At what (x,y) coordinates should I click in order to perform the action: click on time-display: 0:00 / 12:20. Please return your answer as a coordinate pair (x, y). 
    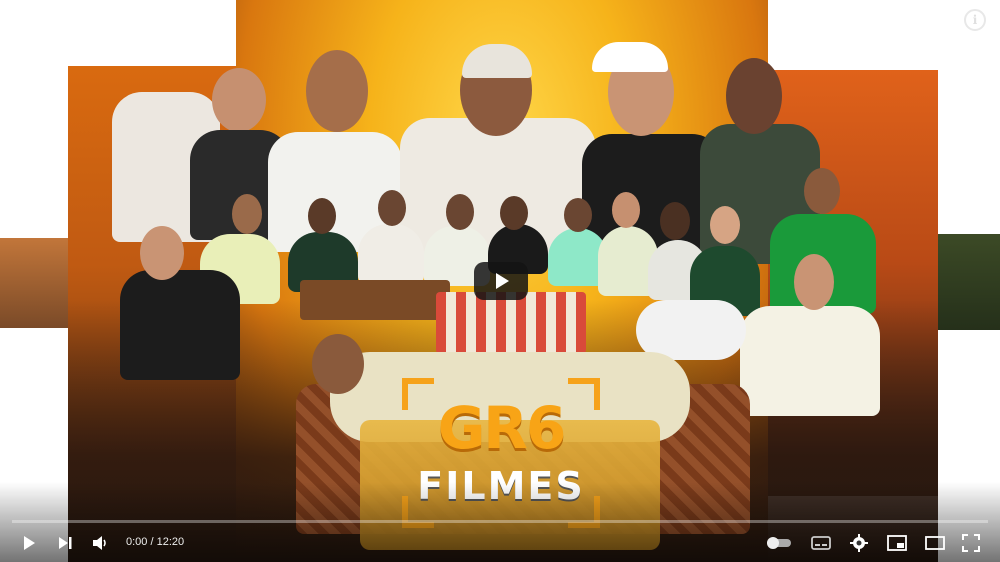
    Looking at the image, I should click on (155, 542).